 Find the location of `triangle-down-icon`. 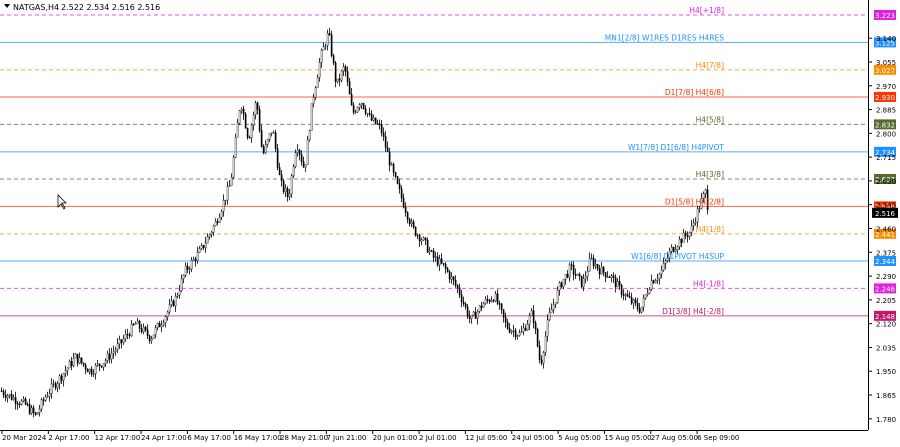

triangle-down-icon is located at coordinates (7, 6).